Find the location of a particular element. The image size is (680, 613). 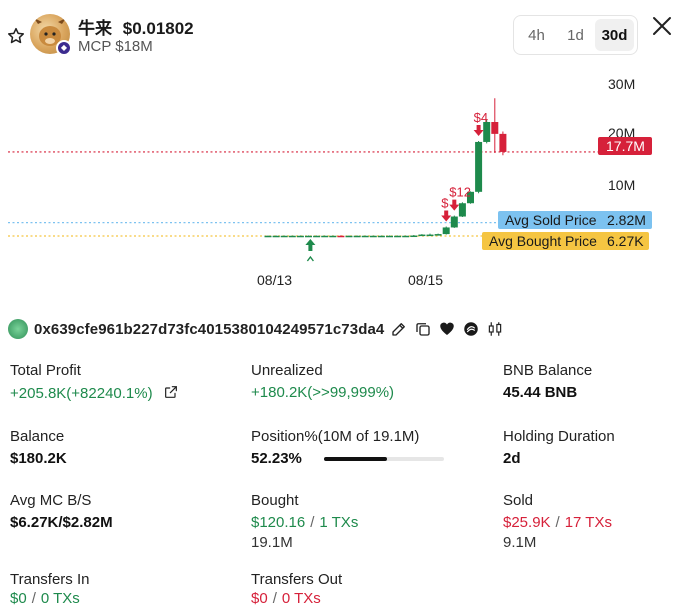

transfers-in-txs: 0 TXs is located at coordinates (60, 598).